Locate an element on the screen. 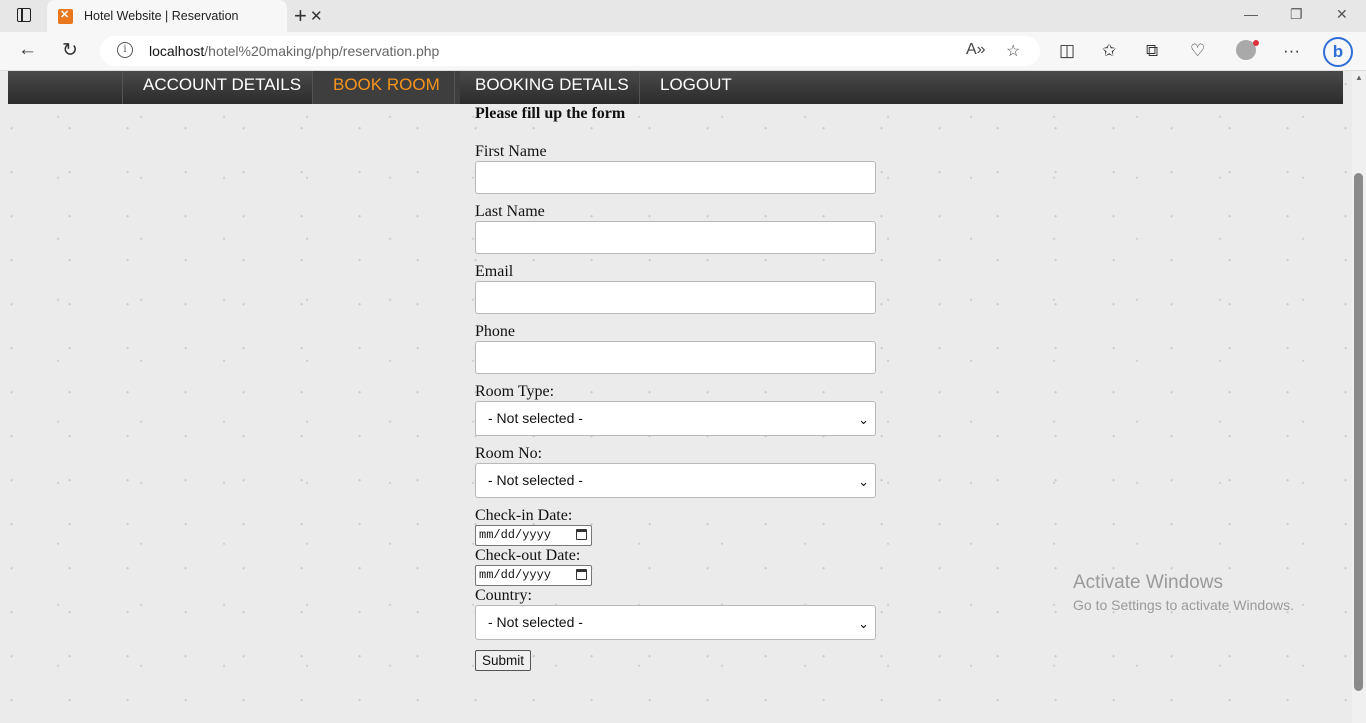 Image resolution: width=1366 pixels, height=723 pixels. scrollbar-thumb is located at coordinates (1358, 432).